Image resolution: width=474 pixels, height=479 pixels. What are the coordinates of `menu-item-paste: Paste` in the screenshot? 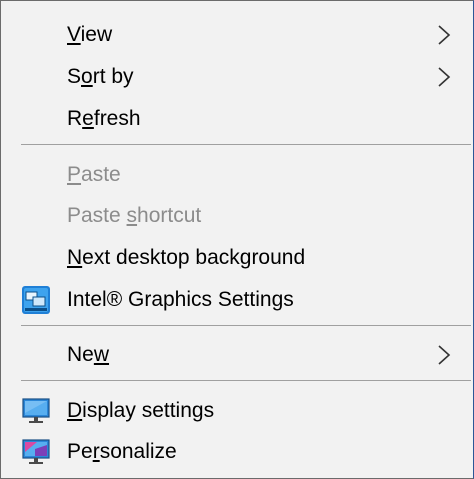 It's located at (237, 175).